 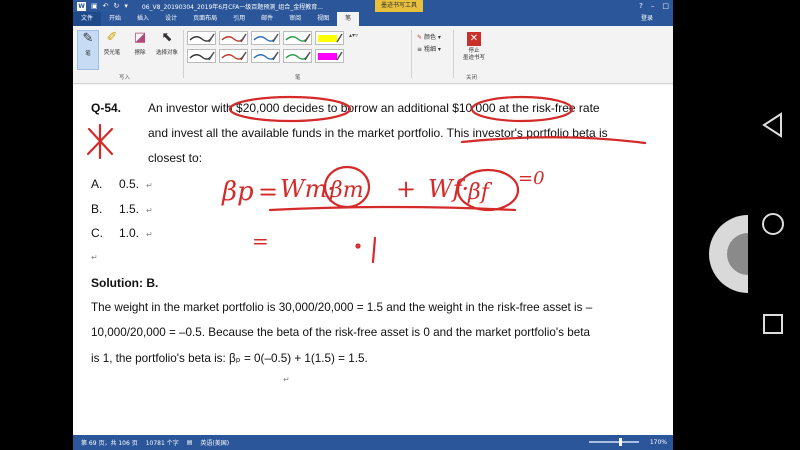 What do you see at coordinates (614, 442) in the screenshot?
I see `zoom-slider` at bounding box center [614, 442].